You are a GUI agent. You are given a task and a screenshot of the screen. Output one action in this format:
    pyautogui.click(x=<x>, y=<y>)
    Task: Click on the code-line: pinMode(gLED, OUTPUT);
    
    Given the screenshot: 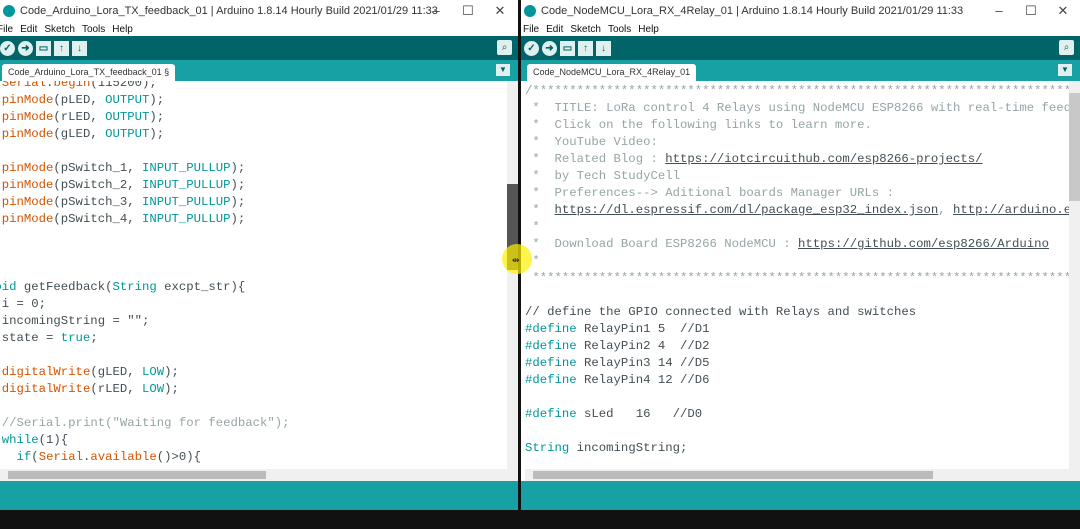 What is the action you would take?
    pyautogui.click(x=83, y=134)
    